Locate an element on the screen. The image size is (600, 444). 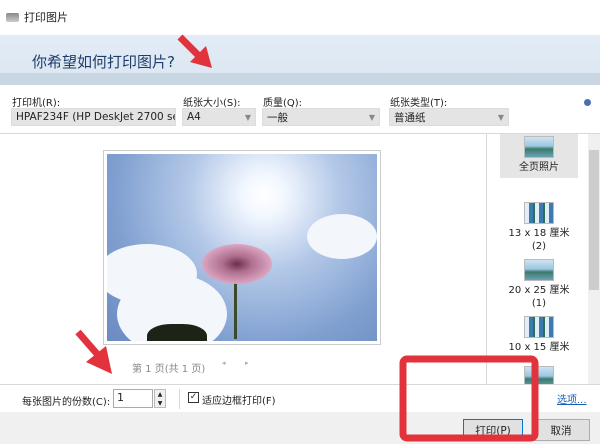
red-highlight-box is located at coordinates (469, 398).